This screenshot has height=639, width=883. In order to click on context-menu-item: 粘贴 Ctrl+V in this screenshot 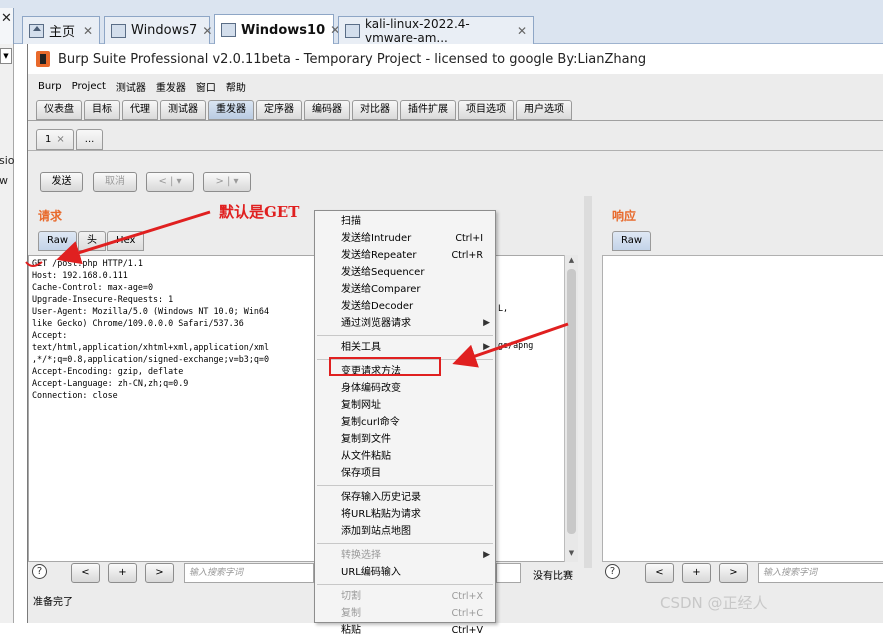, I will do `click(405, 630)`.